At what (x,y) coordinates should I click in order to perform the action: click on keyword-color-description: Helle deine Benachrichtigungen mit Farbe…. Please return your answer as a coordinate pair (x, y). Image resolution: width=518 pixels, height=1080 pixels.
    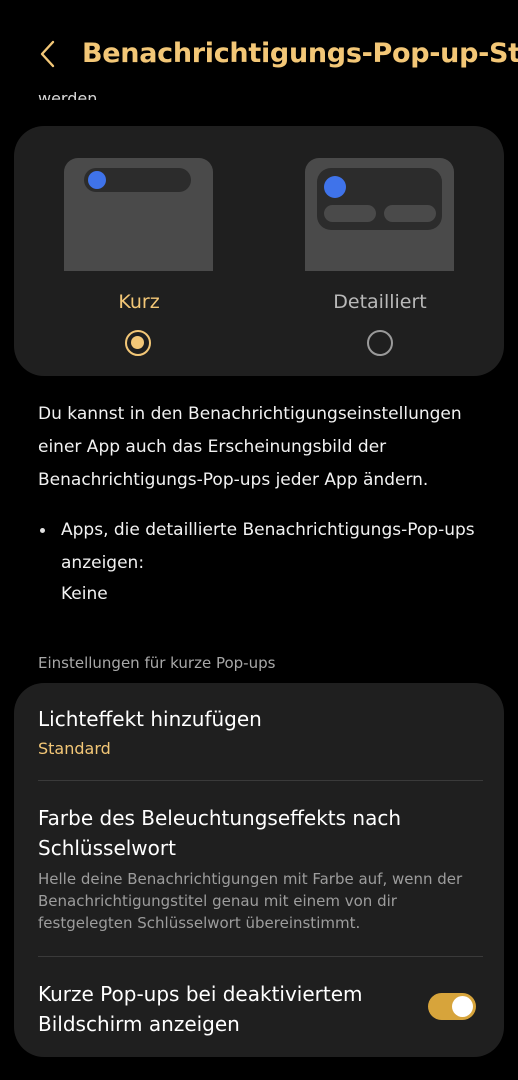
    Looking at the image, I should click on (250, 901).